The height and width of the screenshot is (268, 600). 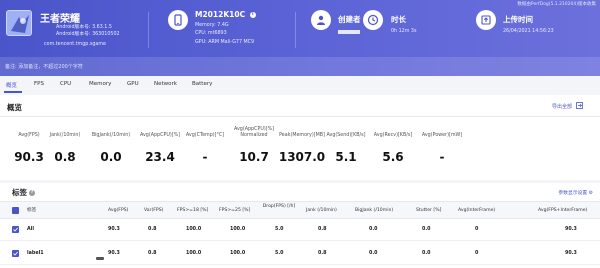 I want to click on col-fps25: FPS>=25 [%], so click(x=234, y=211).